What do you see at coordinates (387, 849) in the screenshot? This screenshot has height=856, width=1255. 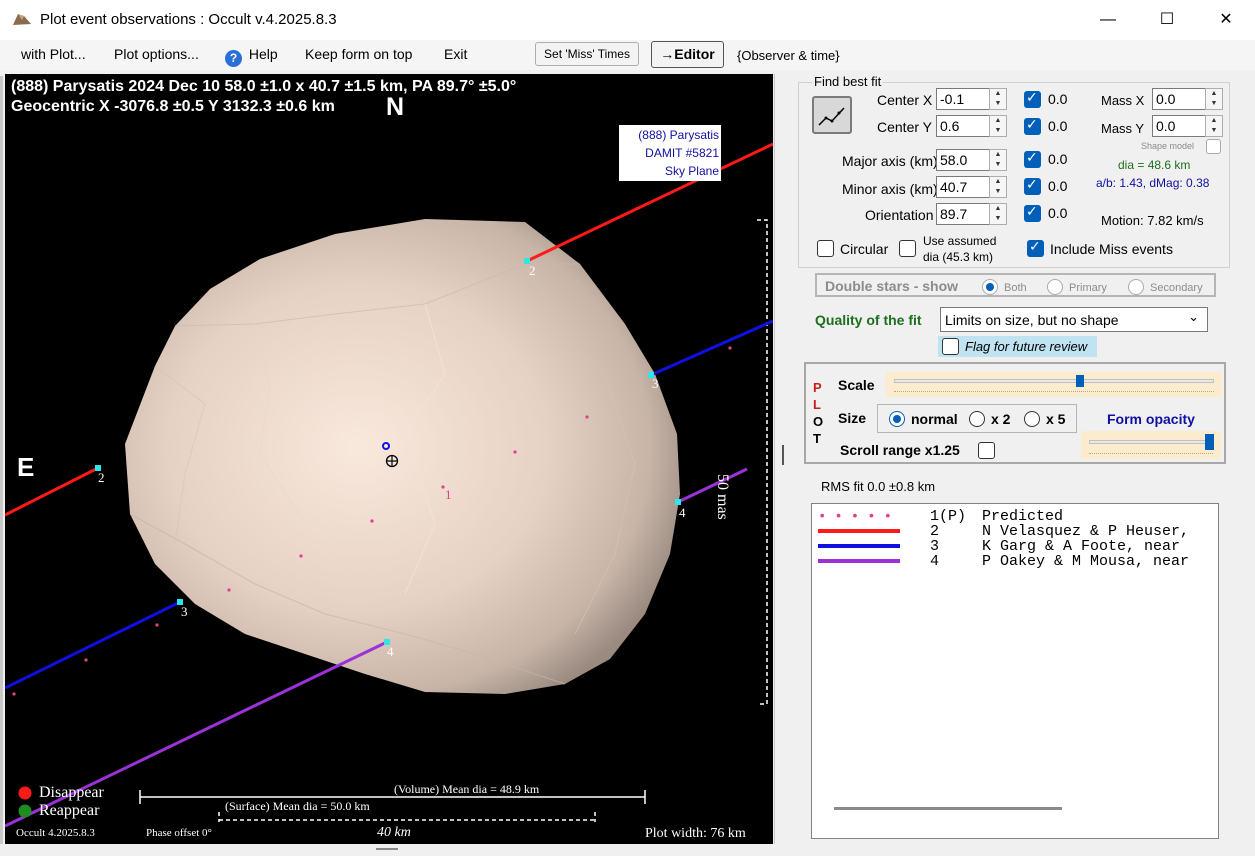 I see `bottom-grip` at bounding box center [387, 849].